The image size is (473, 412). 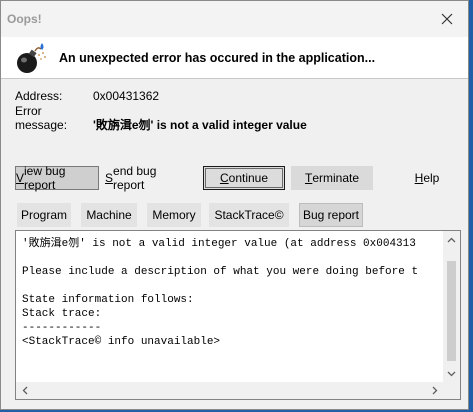 What do you see at coordinates (109, 215) in the screenshot?
I see `tab-machine: Machine` at bounding box center [109, 215].